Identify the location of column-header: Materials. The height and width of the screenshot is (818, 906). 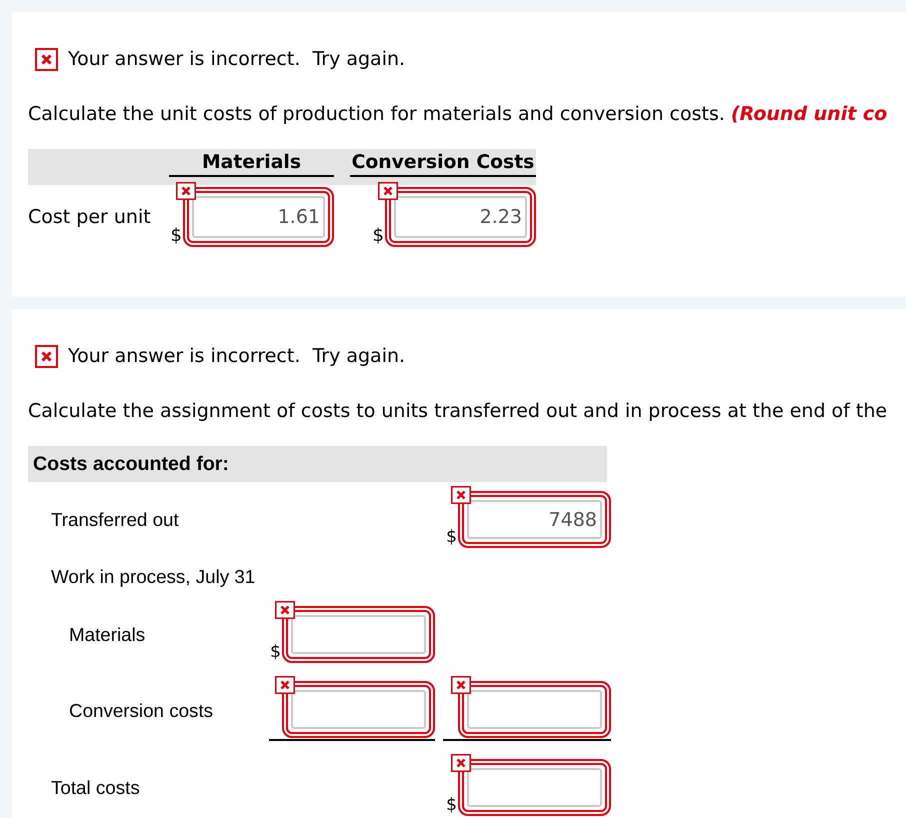
(251, 164).